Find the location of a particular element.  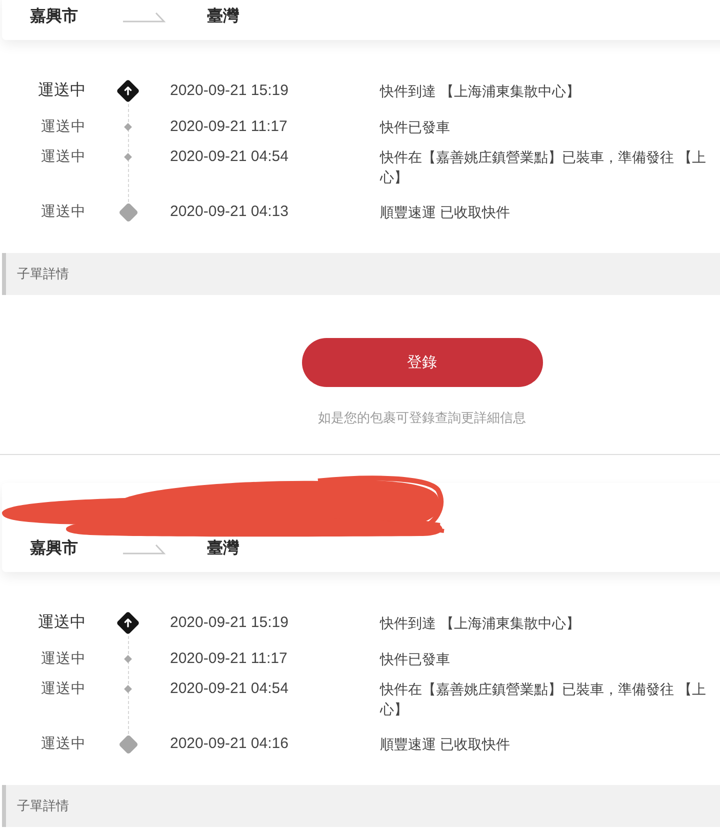

event-time: 2020-09-21 04:16 is located at coordinates (230, 744).